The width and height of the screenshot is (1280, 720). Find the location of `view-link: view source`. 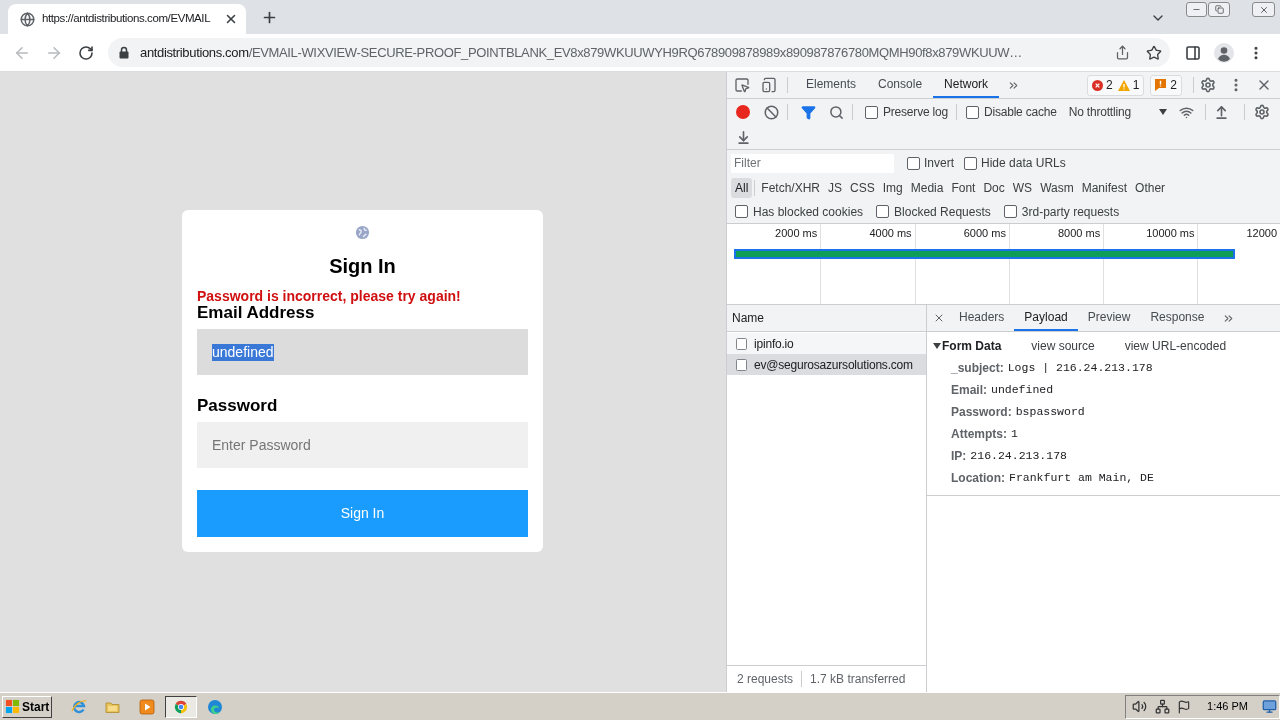

view-link: view source is located at coordinates (1063, 346).